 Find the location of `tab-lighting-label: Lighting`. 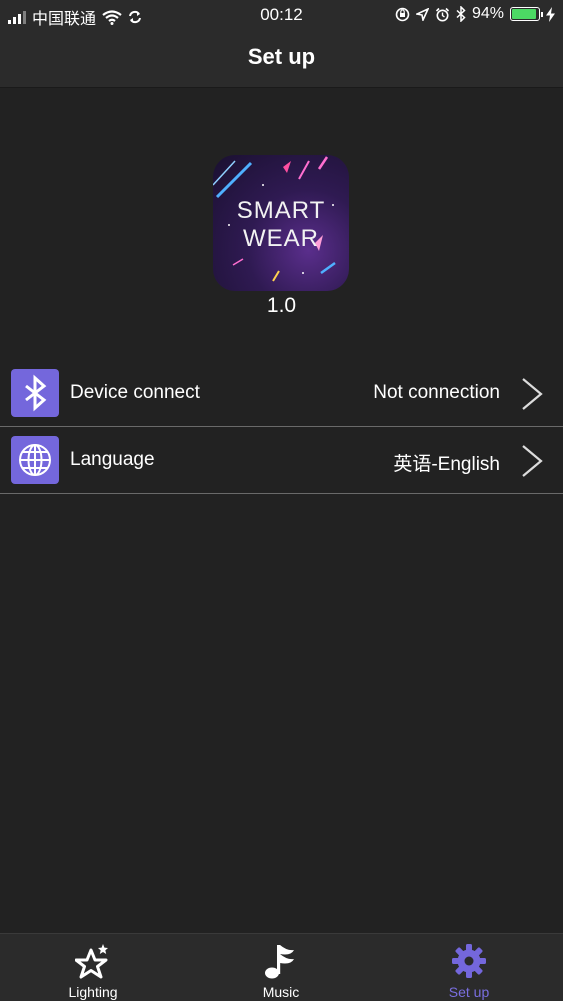

tab-lighting-label: Lighting is located at coordinates (93, 992).